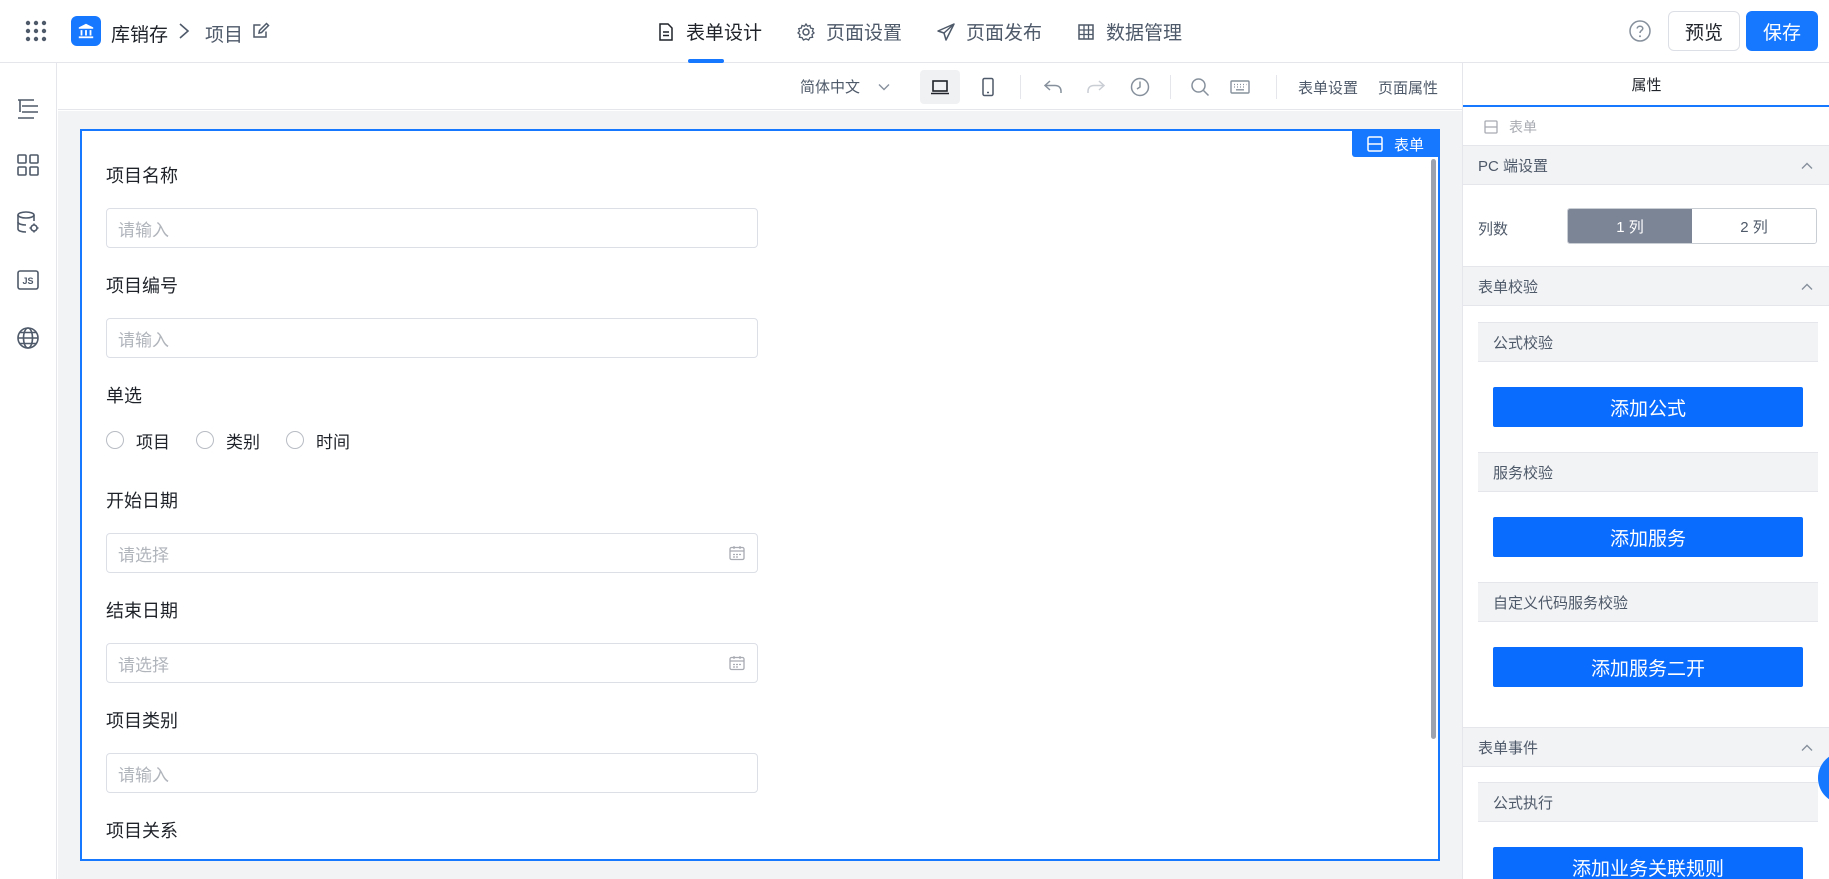  I want to click on globe-icon, so click(28, 338).